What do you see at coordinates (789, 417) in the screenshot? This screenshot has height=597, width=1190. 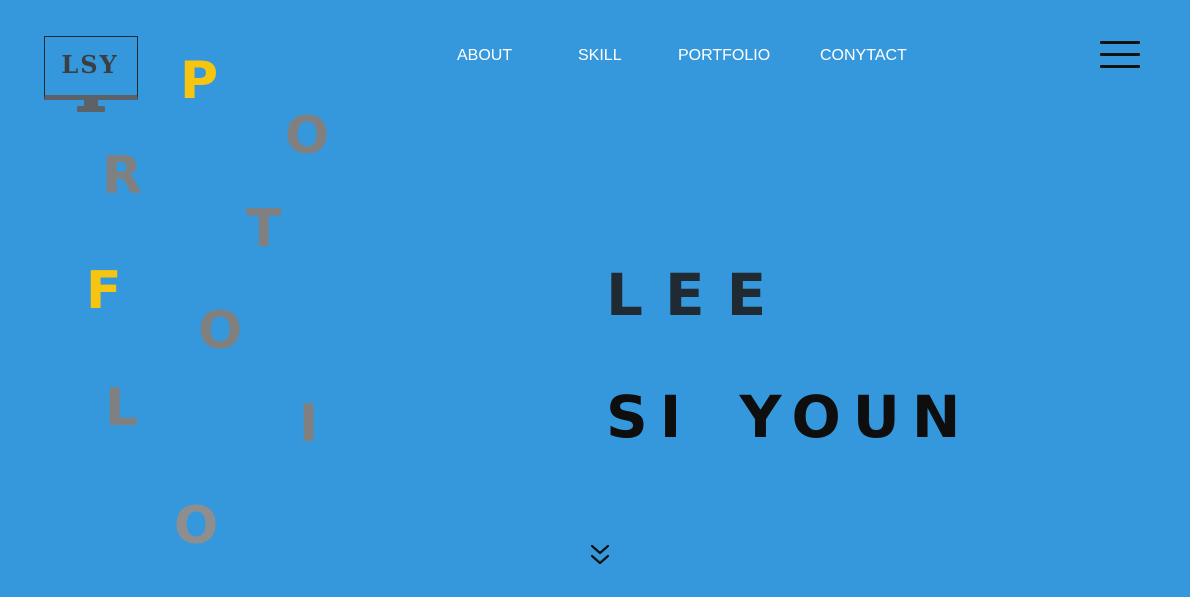 I see `hero-last-name: SI YOUN` at bounding box center [789, 417].